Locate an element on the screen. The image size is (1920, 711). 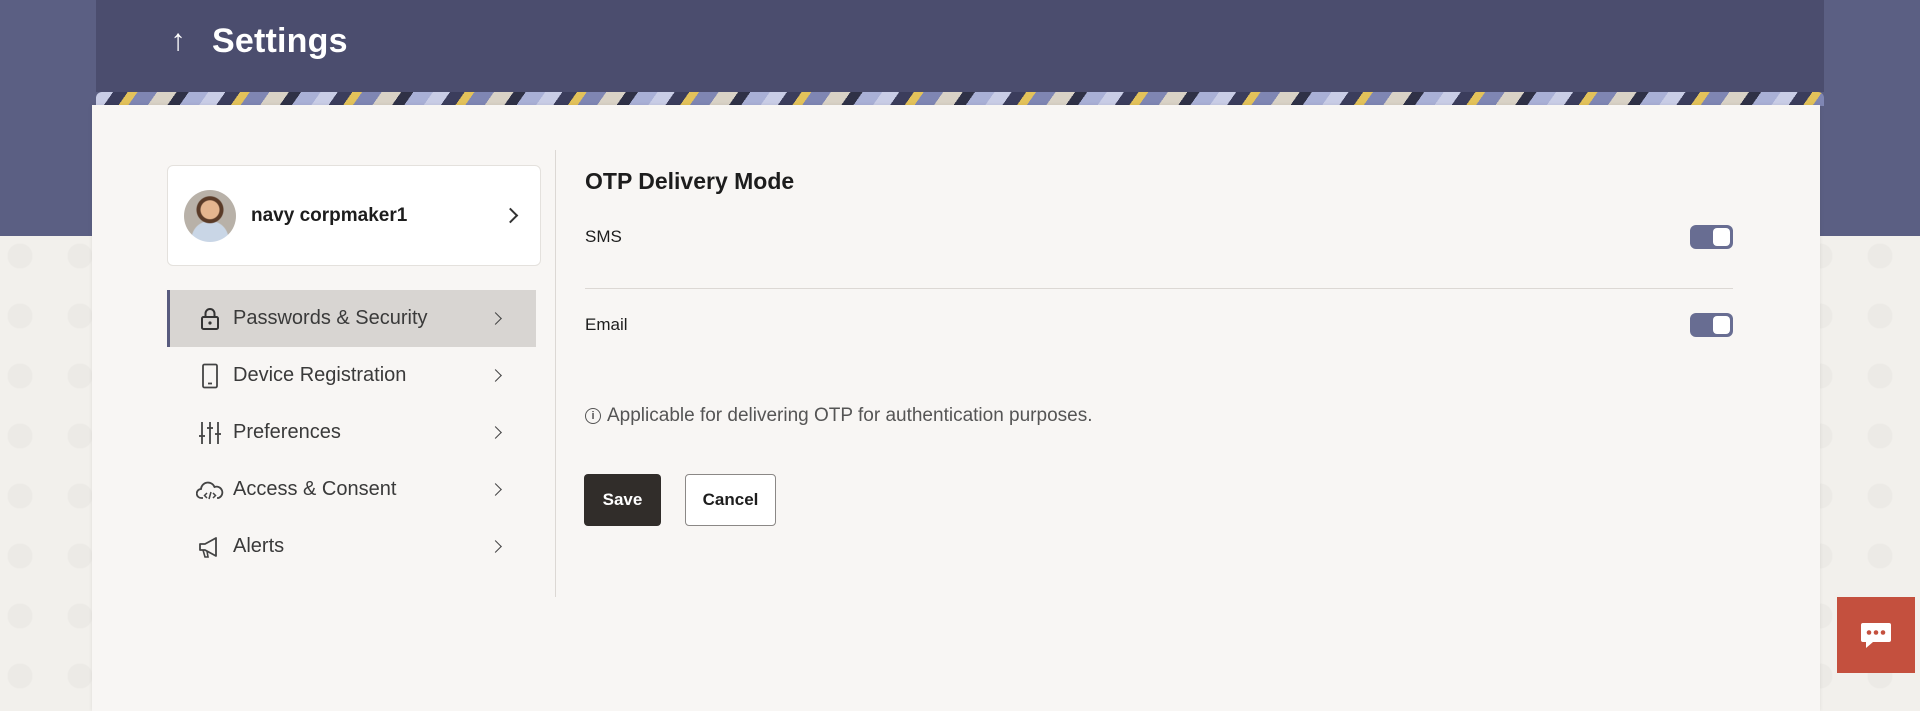
email-label: Email is located at coordinates (606, 324).